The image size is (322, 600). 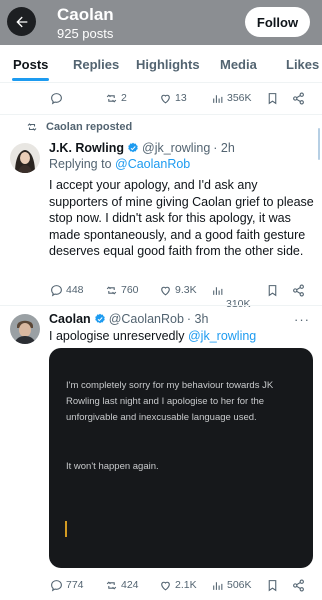 I want to click on mention-link: @jk_rowling, so click(x=222, y=336).